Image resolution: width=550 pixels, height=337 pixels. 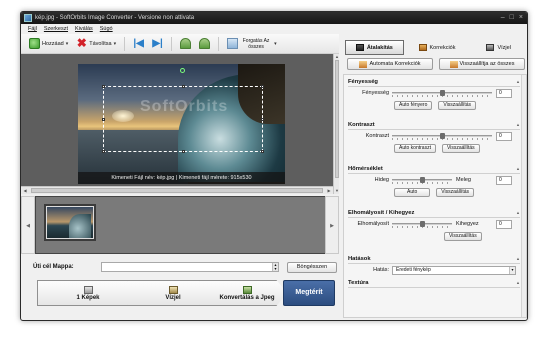 What do you see at coordinates (413, 105) in the screenshot?
I see `auto-brightness-button: Auto fényero` at bounding box center [413, 105].